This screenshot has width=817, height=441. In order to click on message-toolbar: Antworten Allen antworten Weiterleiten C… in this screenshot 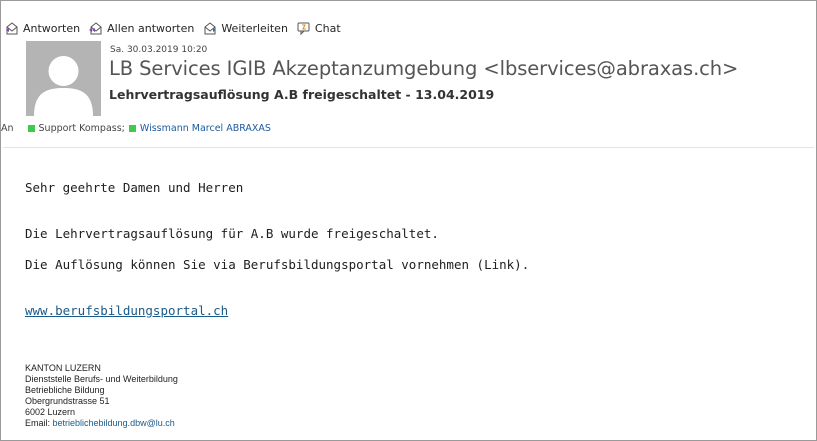, I will do `click(177, 28)`.